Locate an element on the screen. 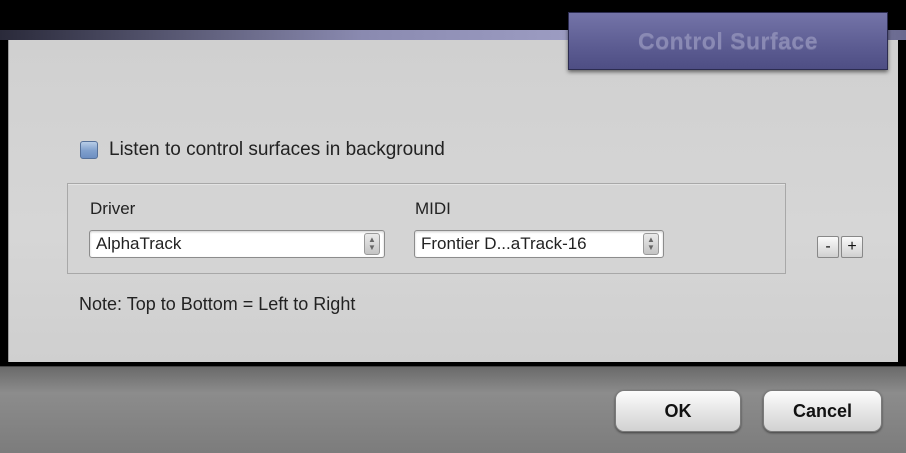 Image resolution: width=906 pixels, height=453 pixels. background-listen-option: Listen to control surfaces in background is located at coordinates (262, 150).